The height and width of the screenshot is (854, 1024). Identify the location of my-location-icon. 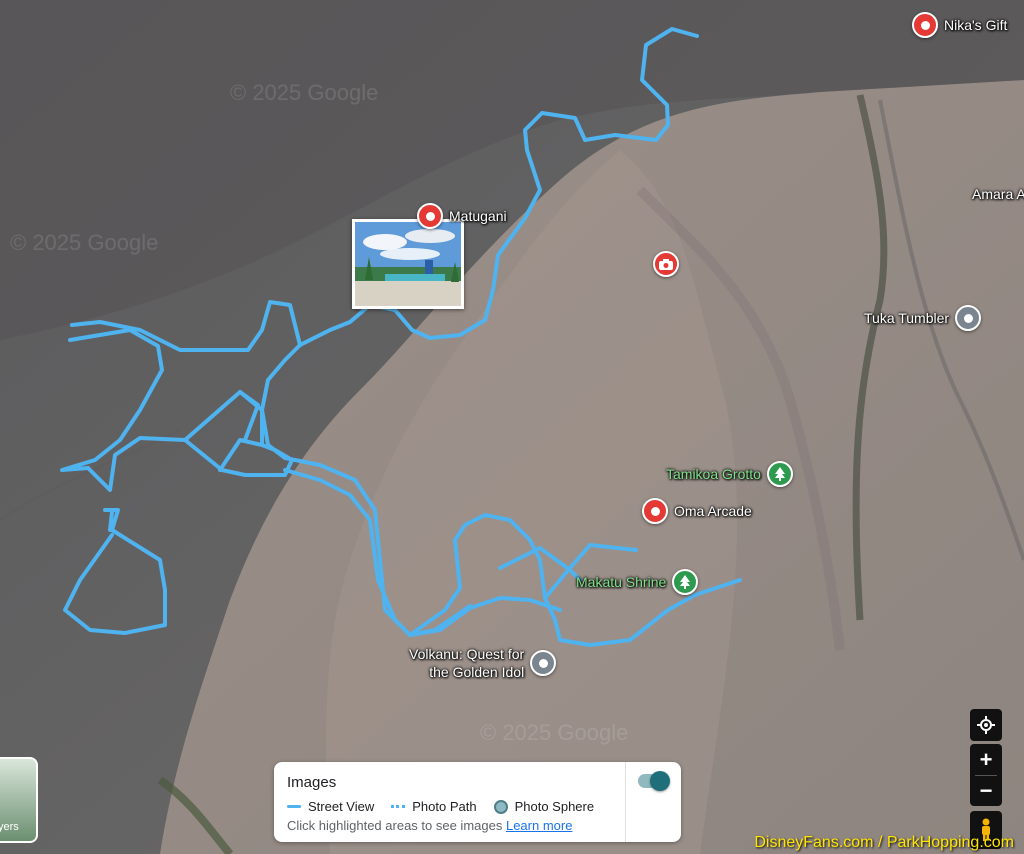
(986, 725).